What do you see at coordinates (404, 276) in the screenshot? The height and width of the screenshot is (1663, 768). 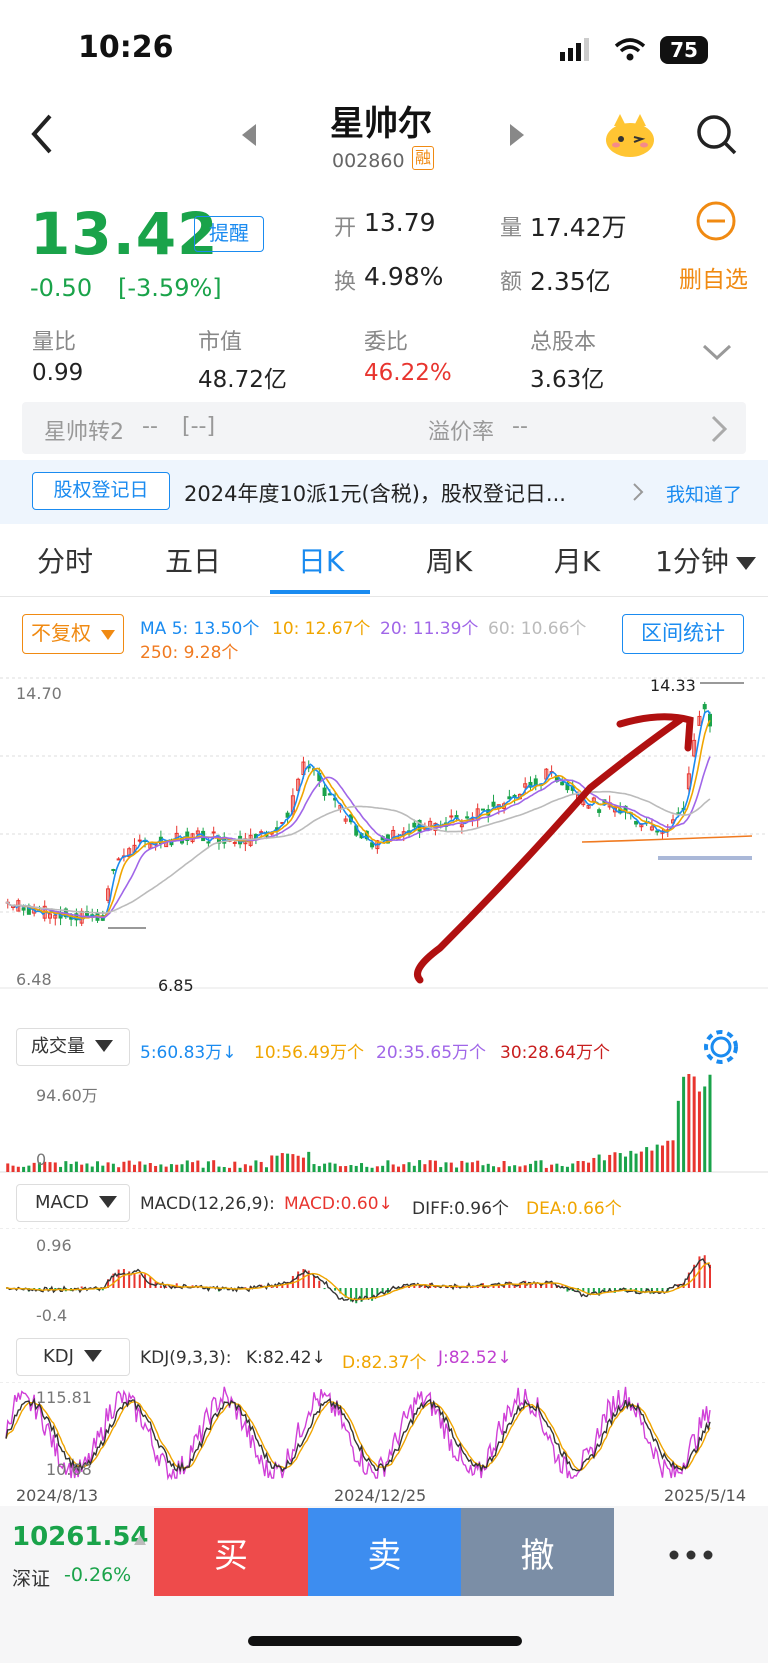 I see `turnover-value: 4.98%` at bounding box center [404, 276].